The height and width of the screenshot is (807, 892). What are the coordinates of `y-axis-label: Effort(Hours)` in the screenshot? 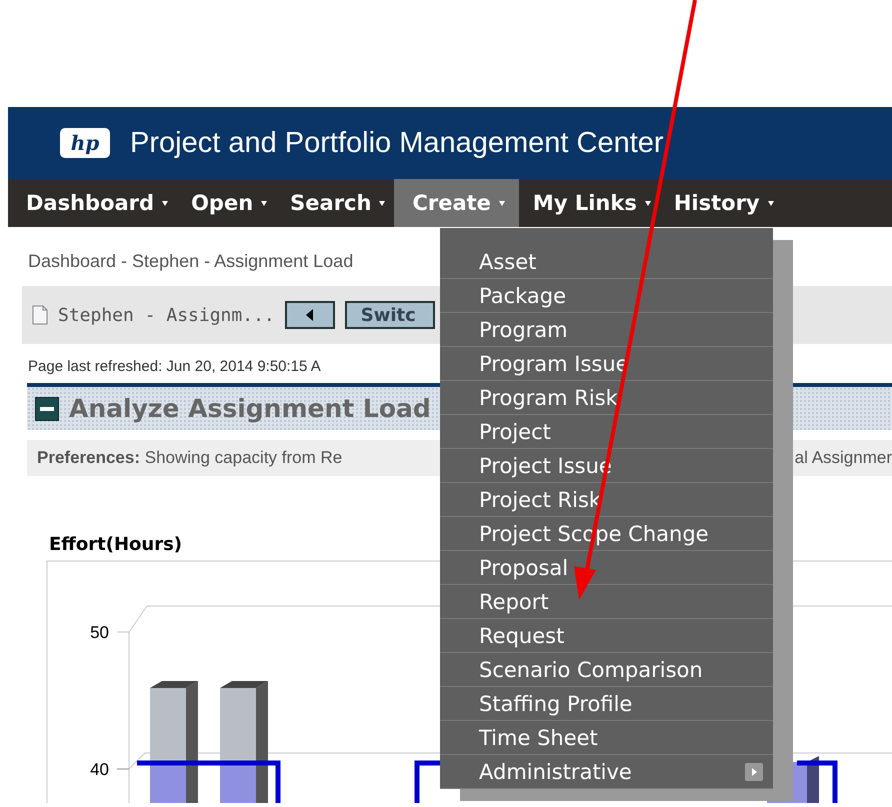 It's located at (115, 544).